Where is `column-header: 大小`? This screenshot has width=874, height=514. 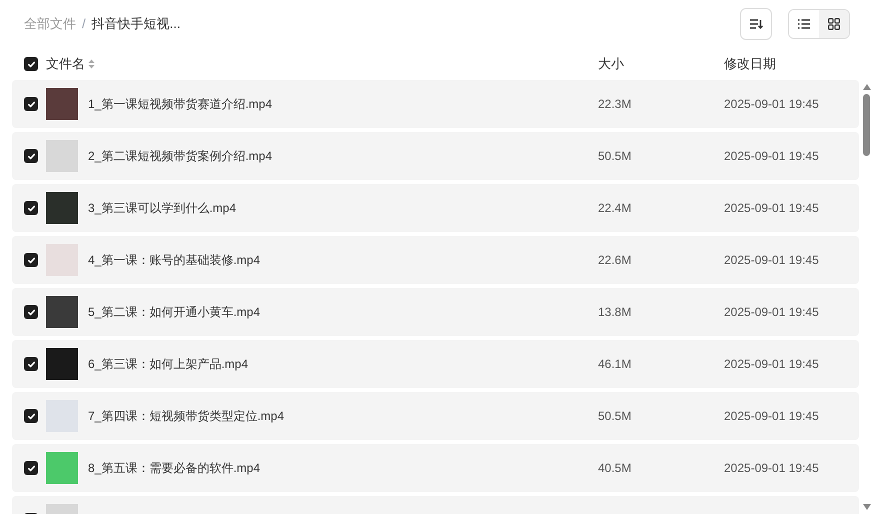 column-header: 大小 is located at coordinates (661, 64).